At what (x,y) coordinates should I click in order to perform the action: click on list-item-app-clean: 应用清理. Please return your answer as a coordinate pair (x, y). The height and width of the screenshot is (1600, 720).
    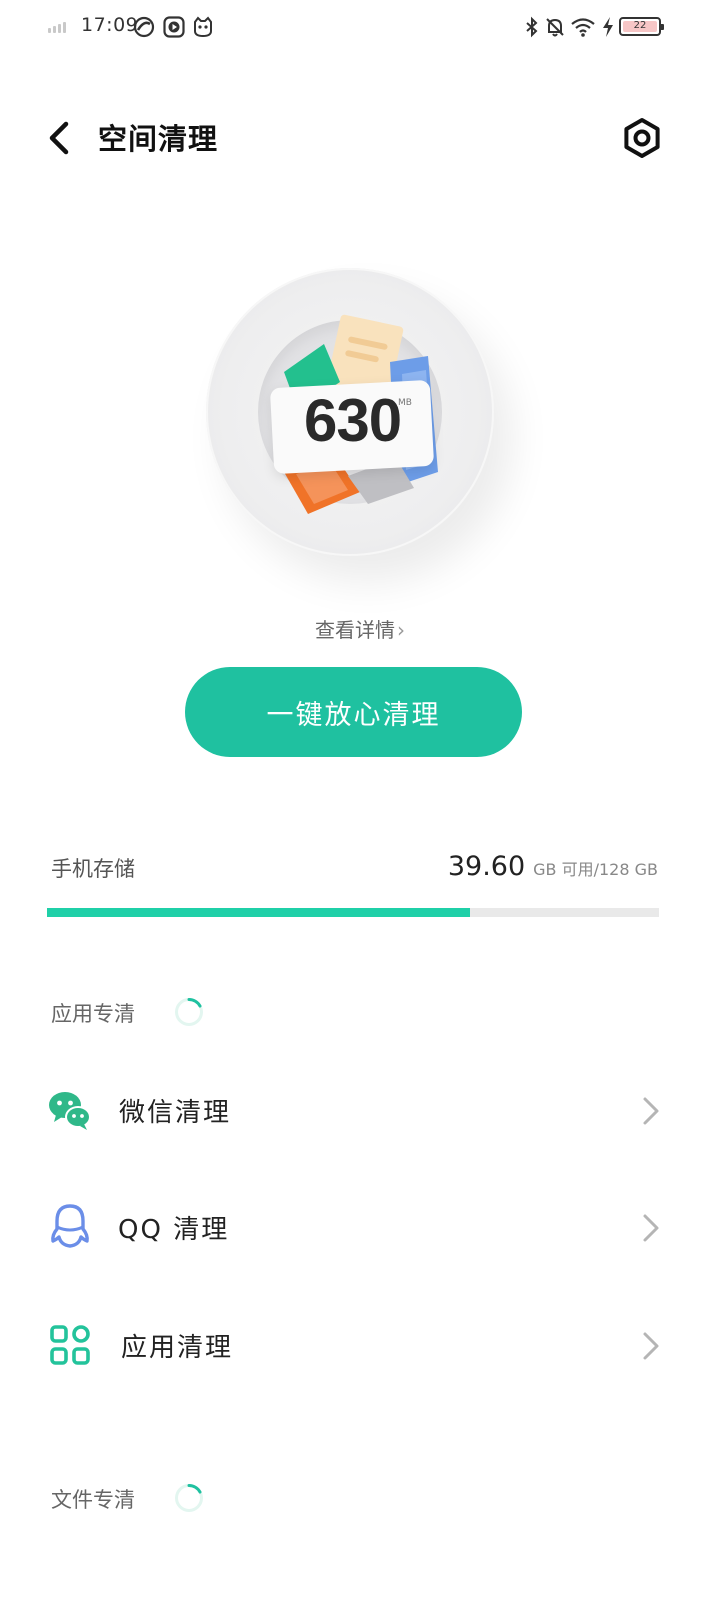
    Looking at the image, I should click on (360, 1345).